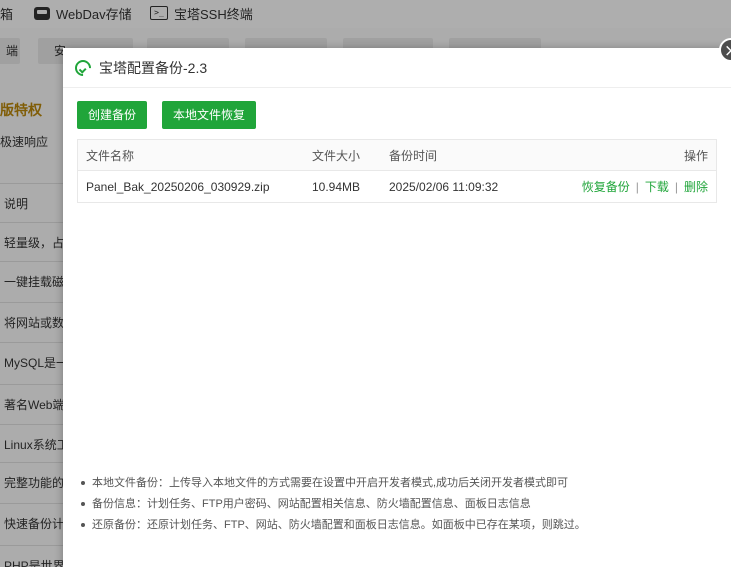 Image resolution: width=731 pixels, height=567 pixels. What do you see at coordinates (444, 186) in the screenshot?
I see `backup-time: 2025/02/06 11:09:32` at bounding box center [444, 186].